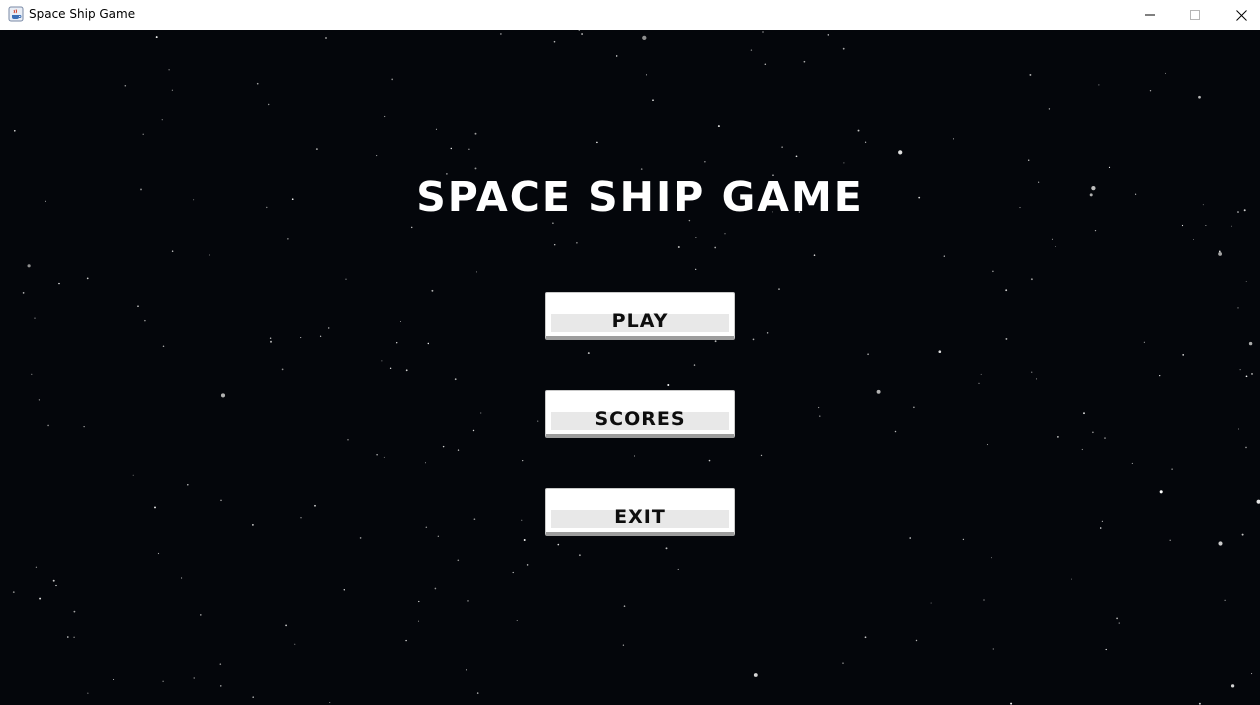 This screenshot has width=1260, height=705. What do you see at coordinates (640, 512) in the screenshot?
I see `exit-button: EXIT` at bounding box center [640, 512].